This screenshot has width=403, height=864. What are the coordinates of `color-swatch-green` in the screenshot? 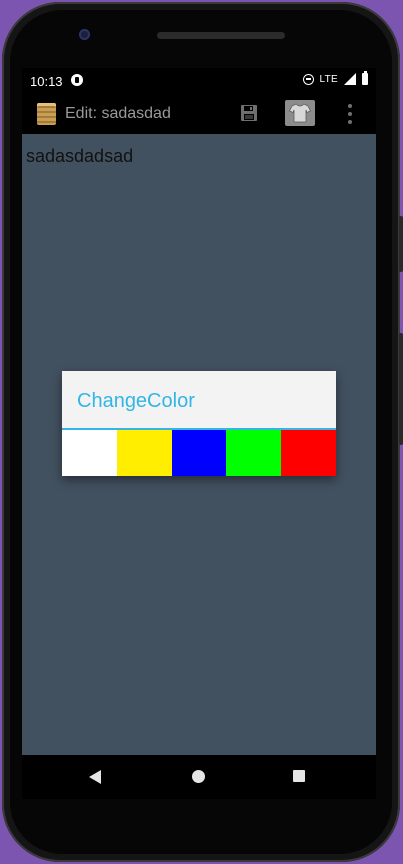 It's located at (254, 453).